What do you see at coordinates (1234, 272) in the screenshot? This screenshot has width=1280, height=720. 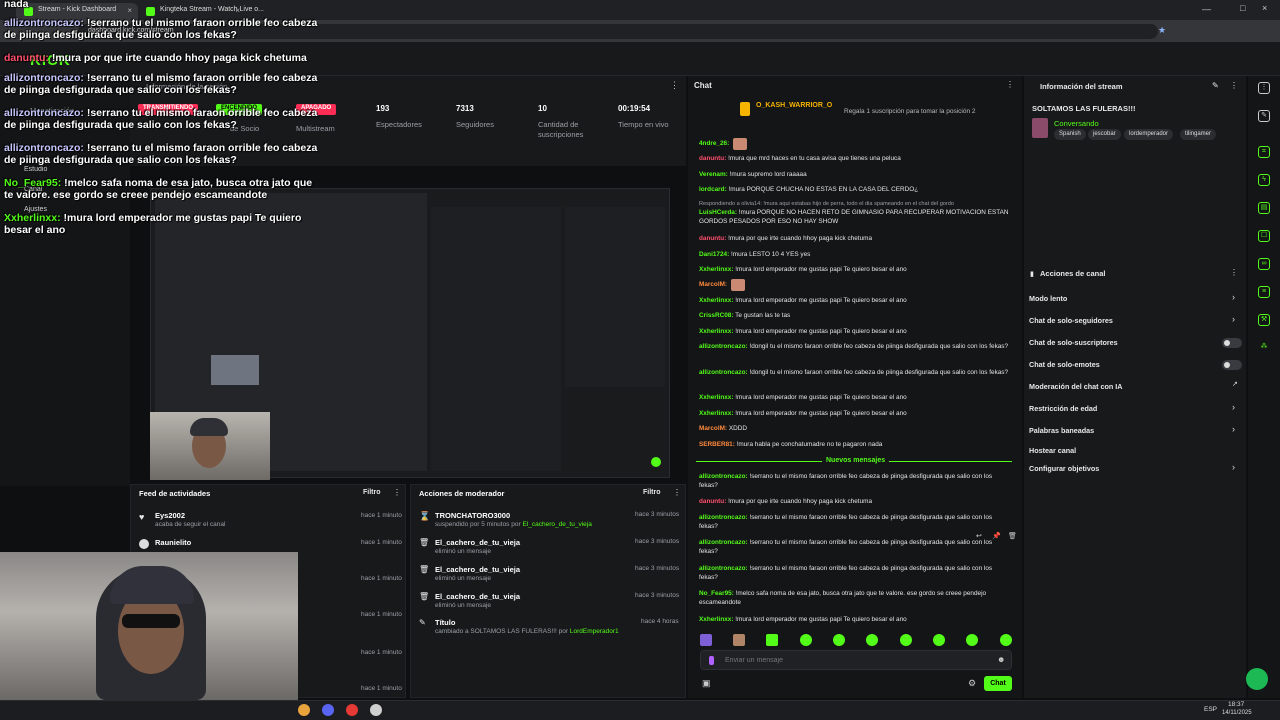 I see `channel-actions-more-icon: ⋮` at bounding box center [1234, 272].